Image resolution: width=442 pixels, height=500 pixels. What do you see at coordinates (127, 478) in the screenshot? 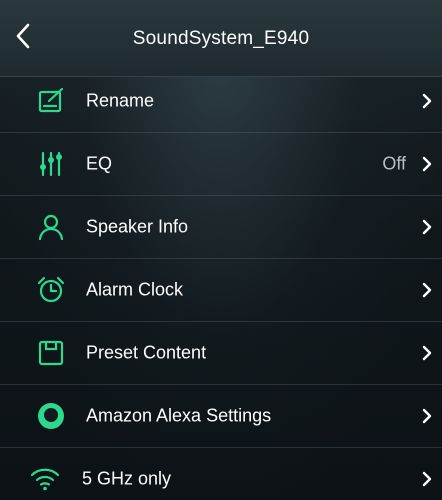
I see `menu-item-label: 5 GHz only` at bounding box center [127, 478].